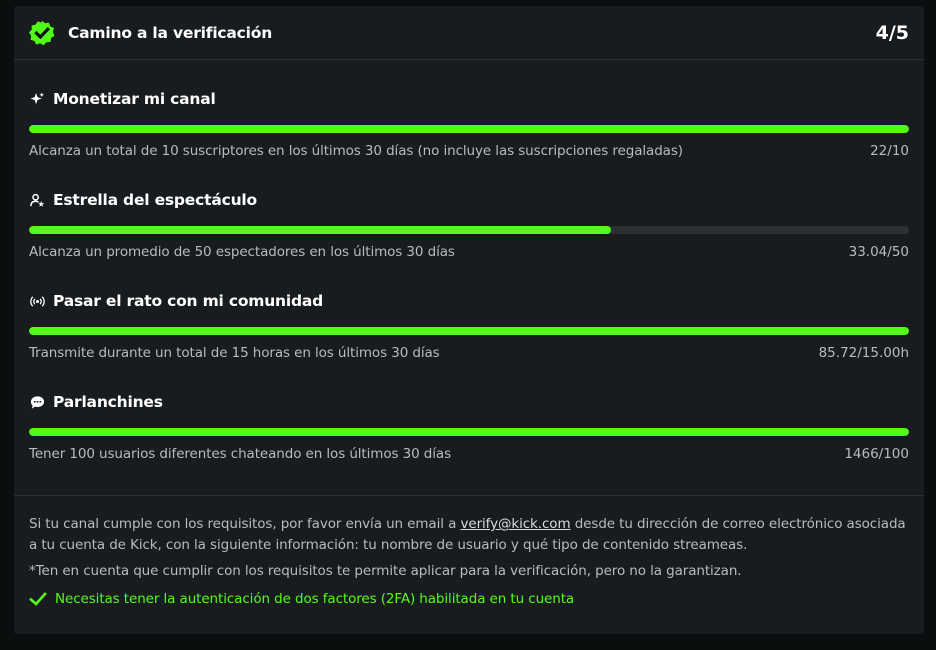 Image resolution: width=936 pixels, height=650 pixels. I want to click on requirement-header: Pasar el rato con mi comunidad, so click(176, 301).